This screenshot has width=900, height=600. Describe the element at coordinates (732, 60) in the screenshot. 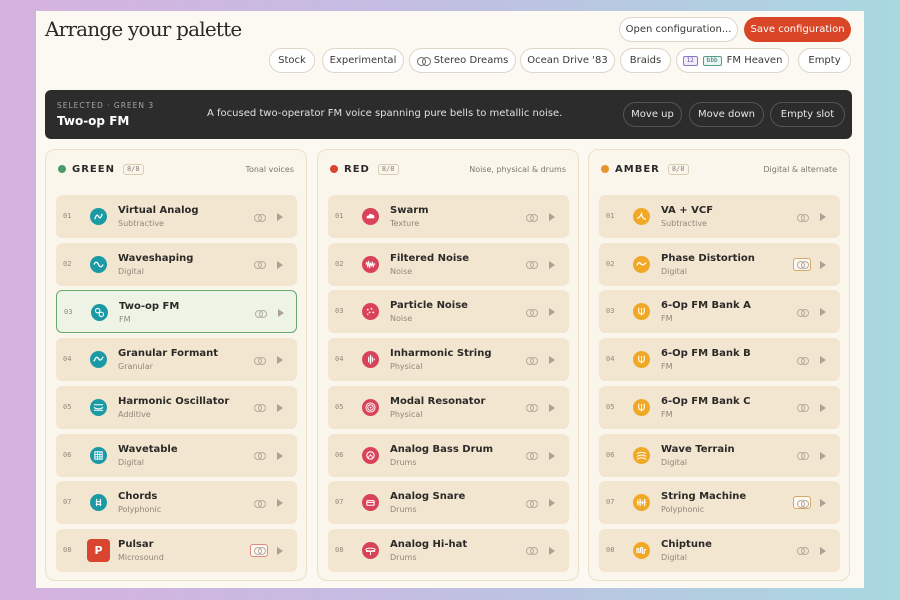

I see `preset-chip: 12 bbb FM Heaven` at that location.